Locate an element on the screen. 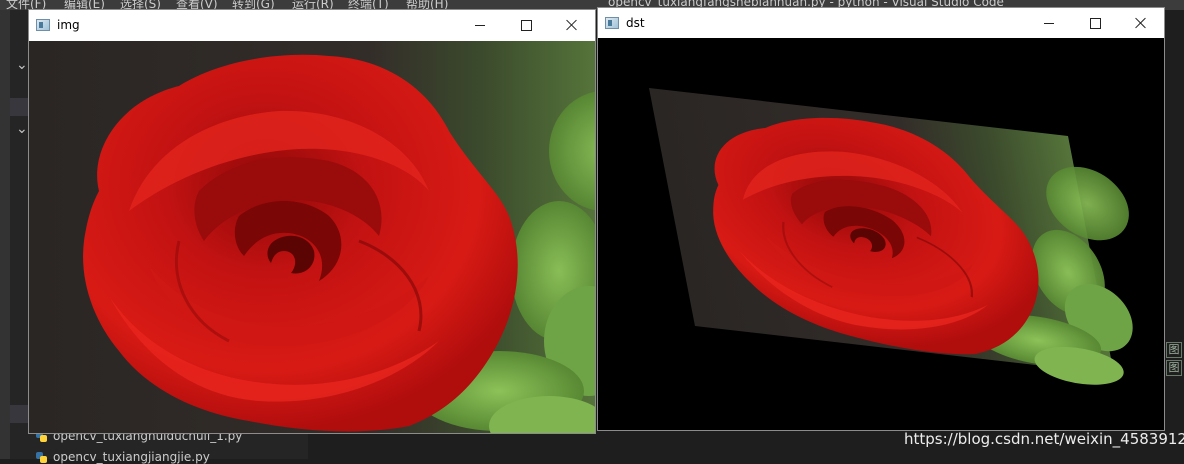 The width and height of the screenshot is (1184, 464). vscode-activity-bar is located at coordinates (5, 234).